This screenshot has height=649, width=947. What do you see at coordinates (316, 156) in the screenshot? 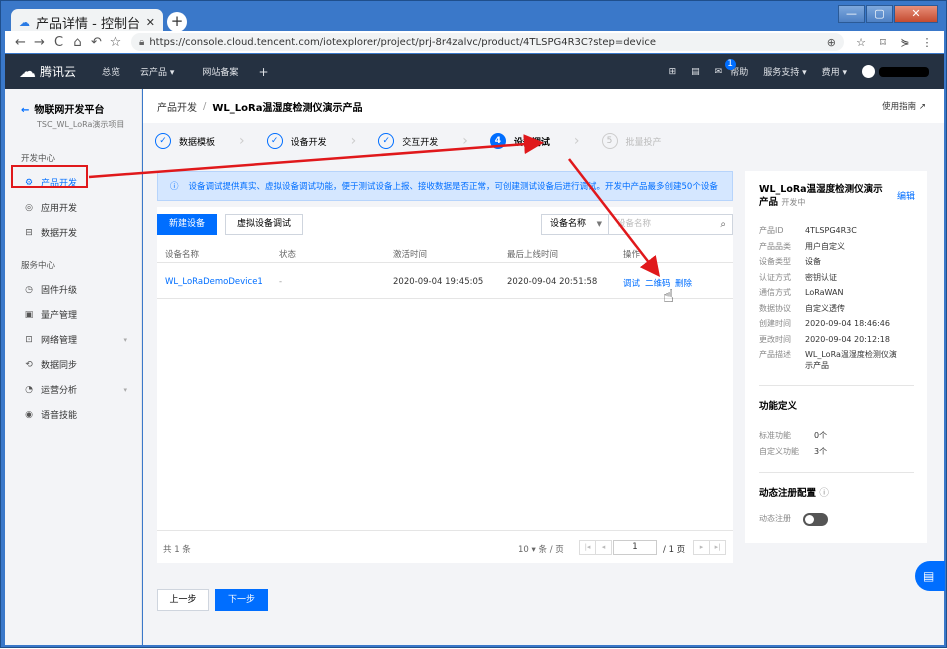
I see `annotation-arrow-to-step` at bounding box center [316, 156].